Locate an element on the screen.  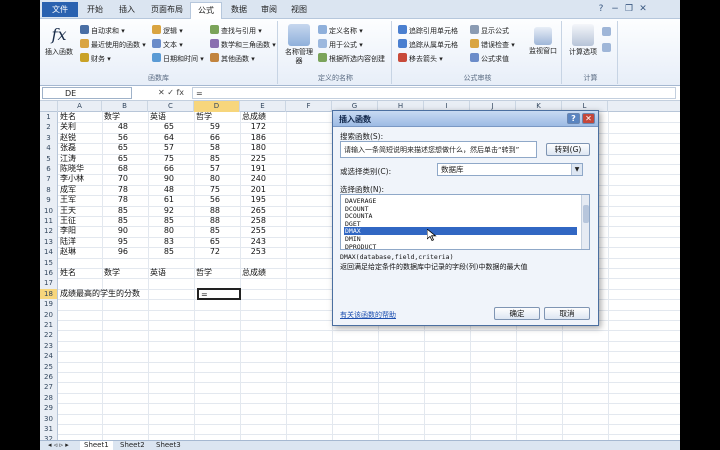
row-header-9: 9 is located at coordinates (49, 200).